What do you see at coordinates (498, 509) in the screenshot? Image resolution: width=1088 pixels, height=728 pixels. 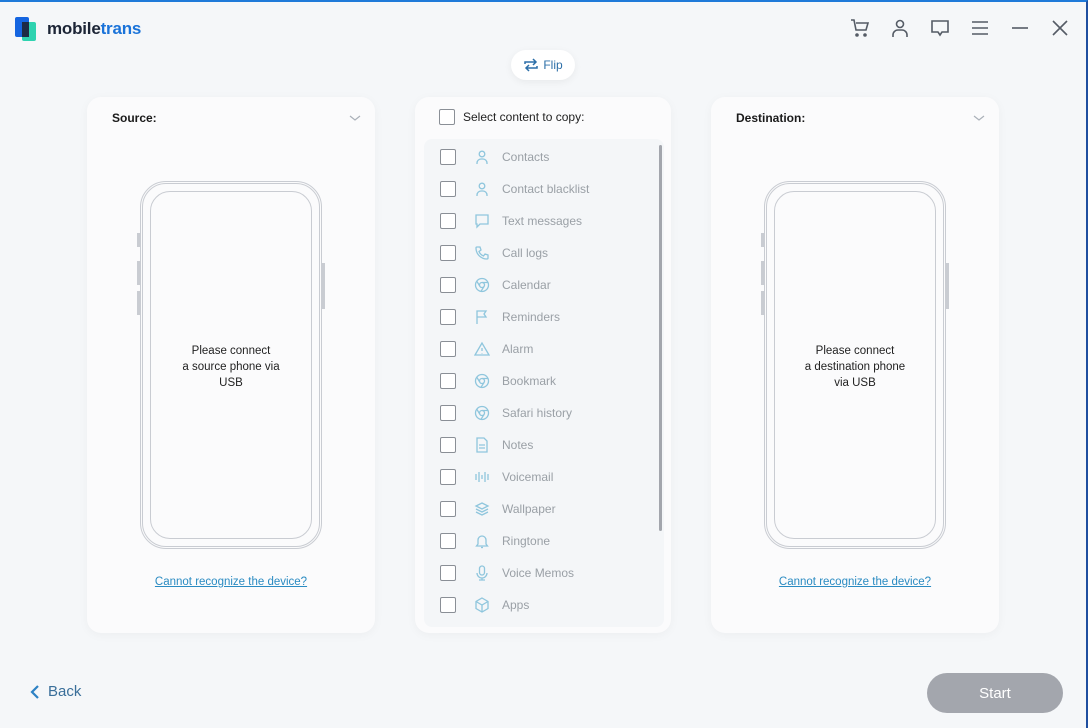 I see `content-item-wallpaper: Wallpaper` at bounding box center [498, 509].